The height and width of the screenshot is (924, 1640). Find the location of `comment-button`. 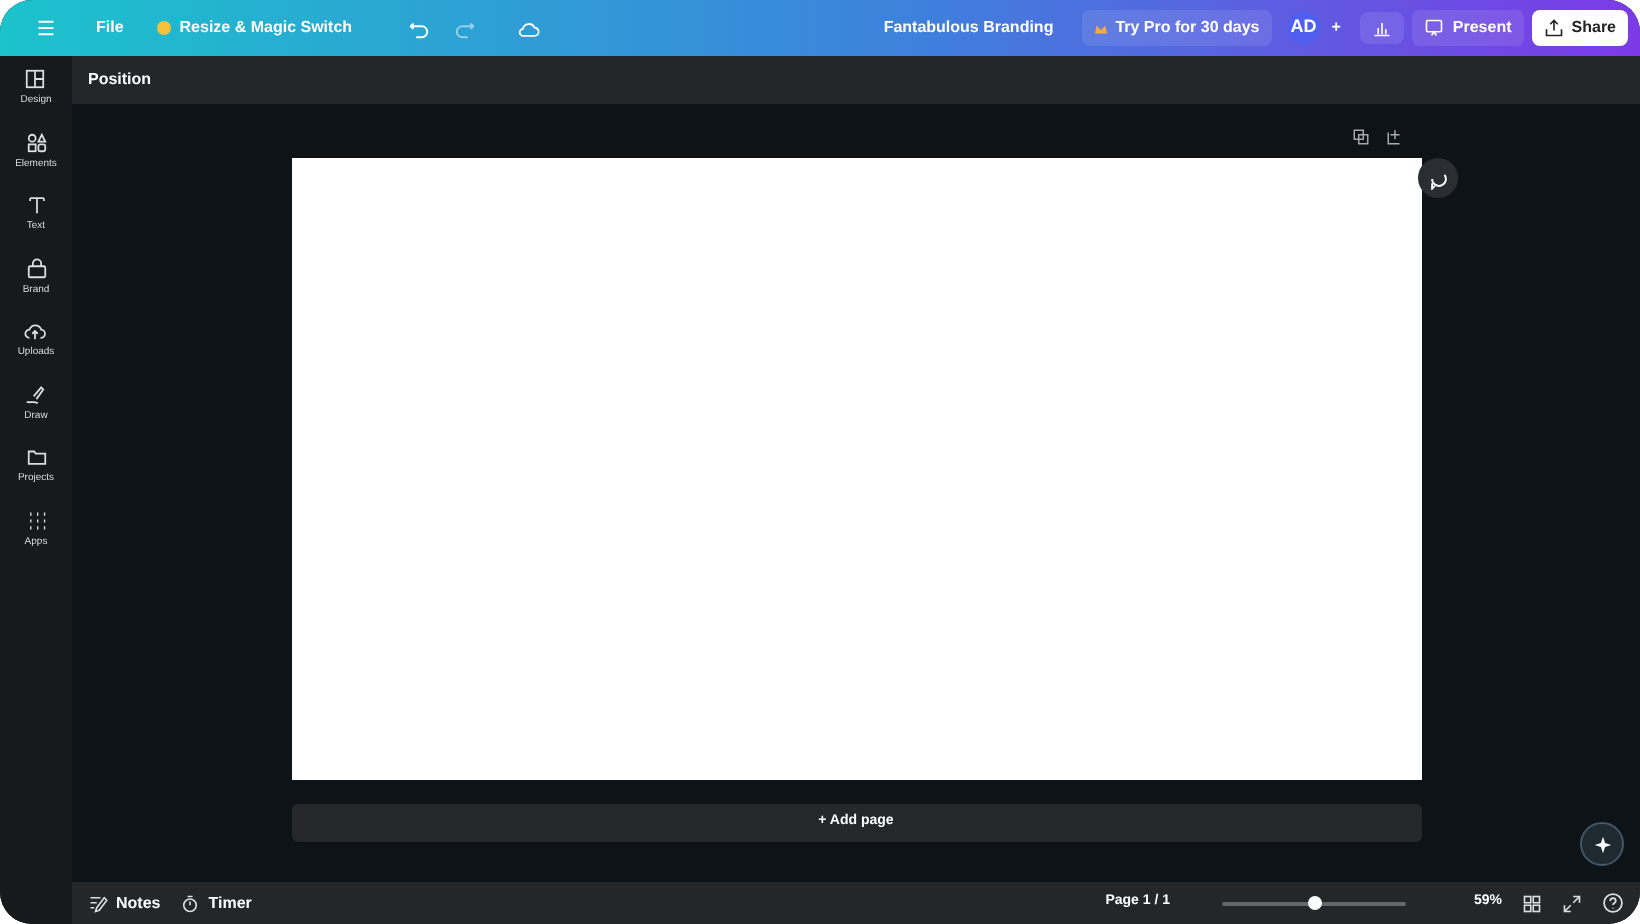

comment-button is located at coordinates (1438, 178).